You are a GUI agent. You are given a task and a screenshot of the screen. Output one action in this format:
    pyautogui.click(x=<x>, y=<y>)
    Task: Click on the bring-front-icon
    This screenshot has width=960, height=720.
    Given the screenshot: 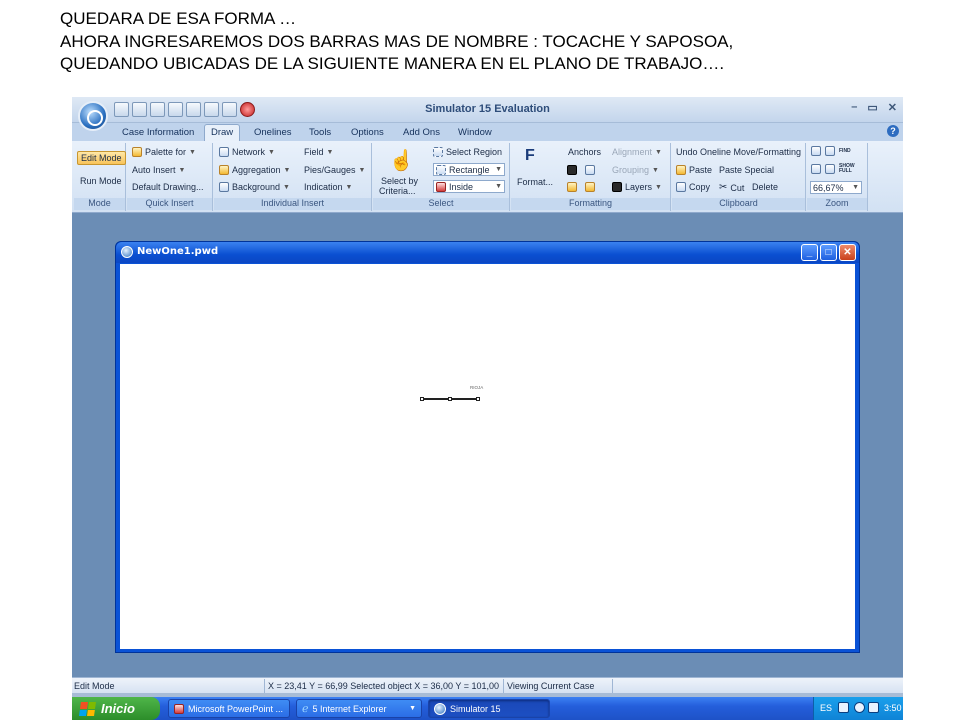 What is the action you would take?
    pyautogui.click(x=572, y=187)
    